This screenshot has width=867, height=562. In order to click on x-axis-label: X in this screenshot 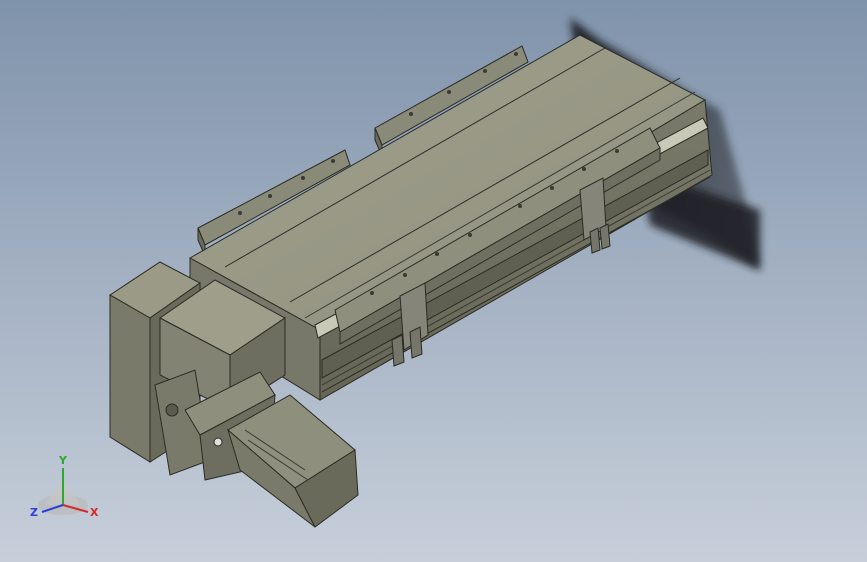, I will do `click(94, 512)`.